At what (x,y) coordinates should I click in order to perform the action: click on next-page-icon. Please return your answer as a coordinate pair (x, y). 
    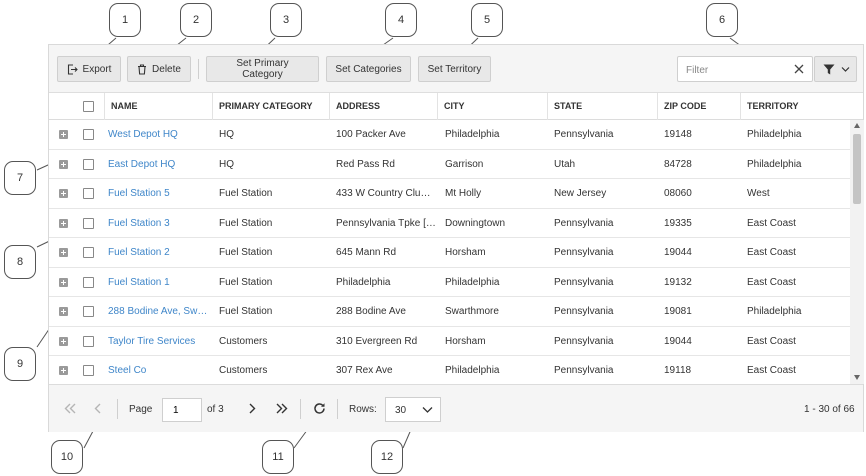
    Looking at the image, I should click on (252, 408).